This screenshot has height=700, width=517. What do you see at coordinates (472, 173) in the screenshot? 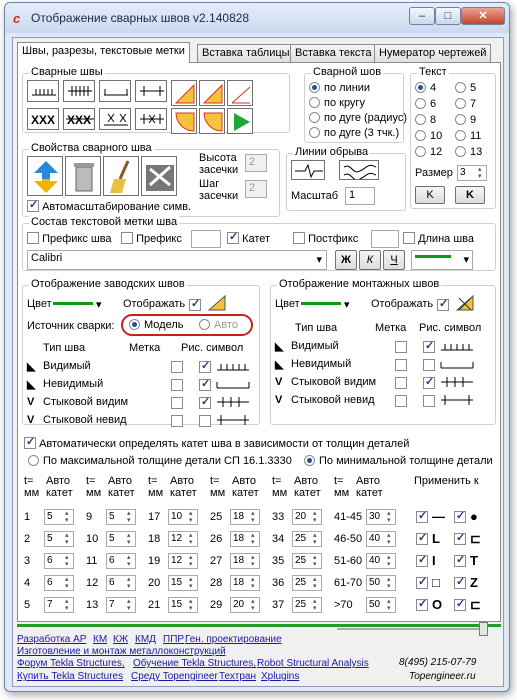
I see `size-spinner: 3` at bounding box center [472, 173].